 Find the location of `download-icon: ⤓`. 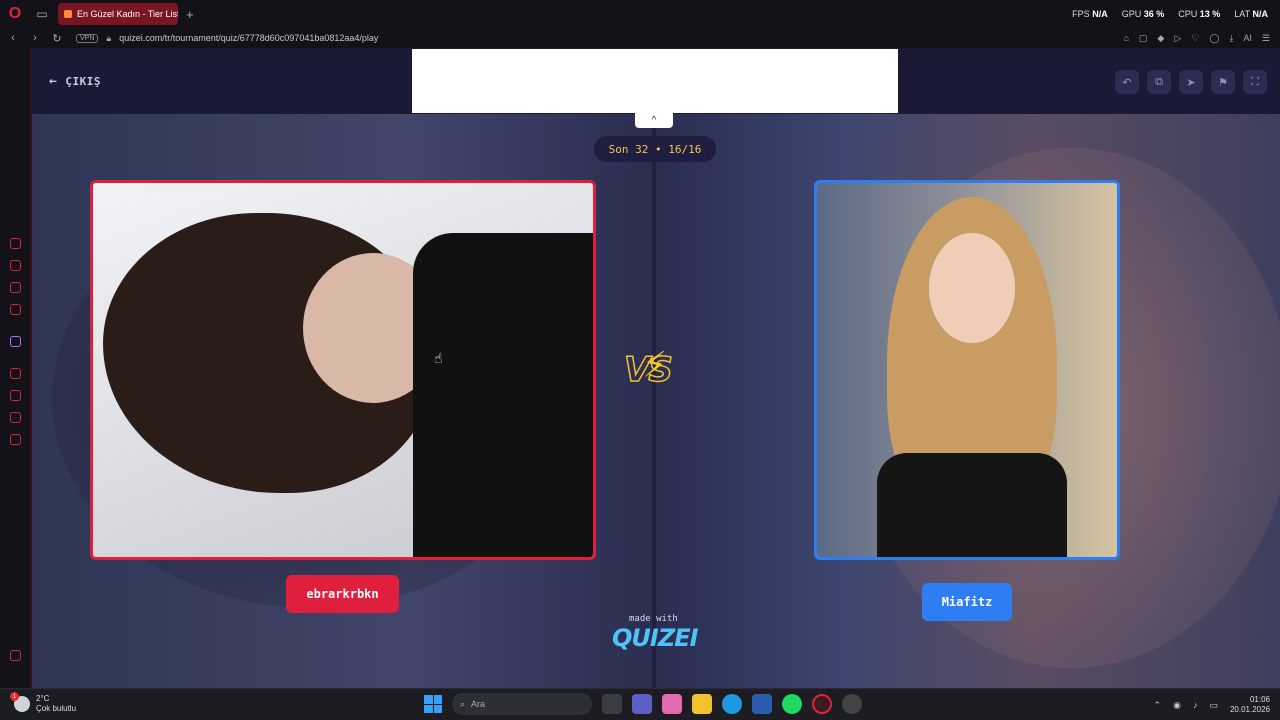

download-icon: ⤓ is located at coordinates (1231, 38).